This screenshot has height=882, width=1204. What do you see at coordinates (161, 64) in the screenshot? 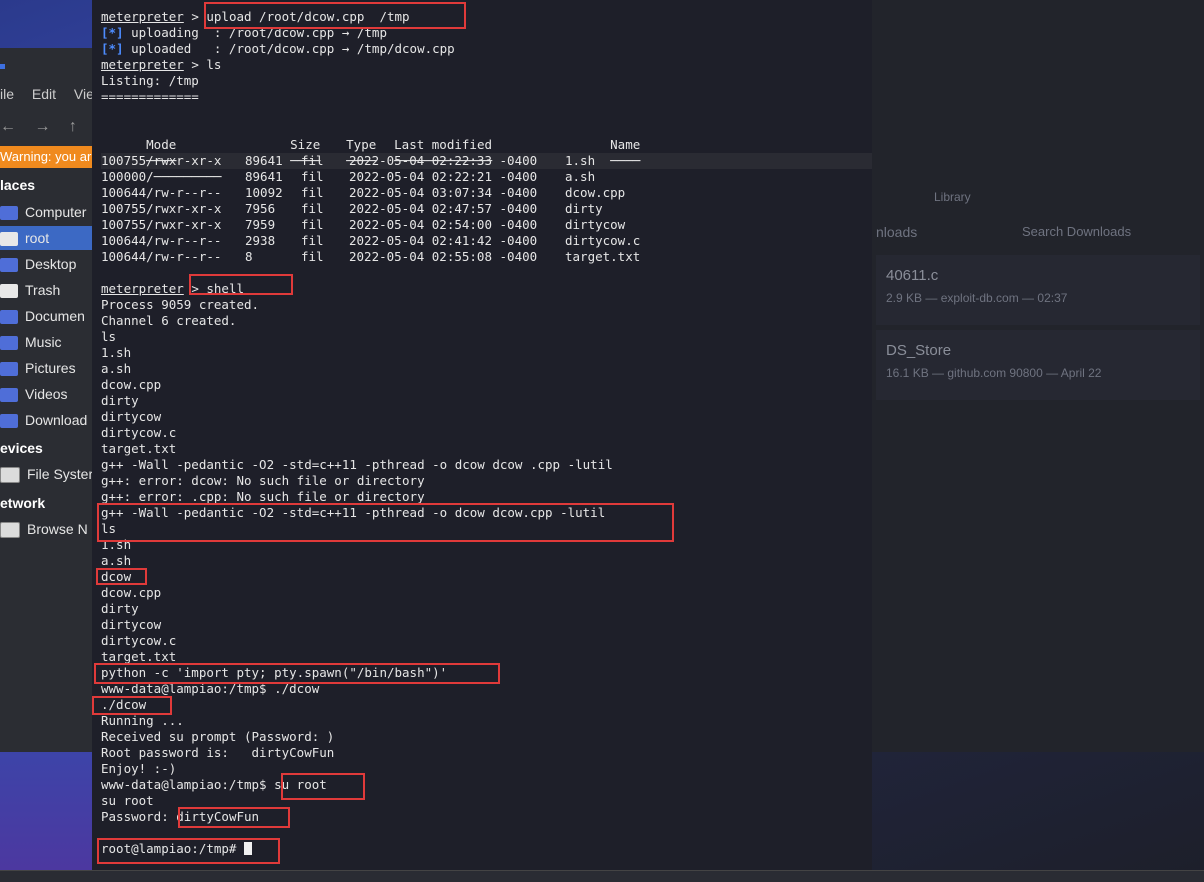
I see `terminal-line: meterpreter > ls` at bounding box center [161, 64].